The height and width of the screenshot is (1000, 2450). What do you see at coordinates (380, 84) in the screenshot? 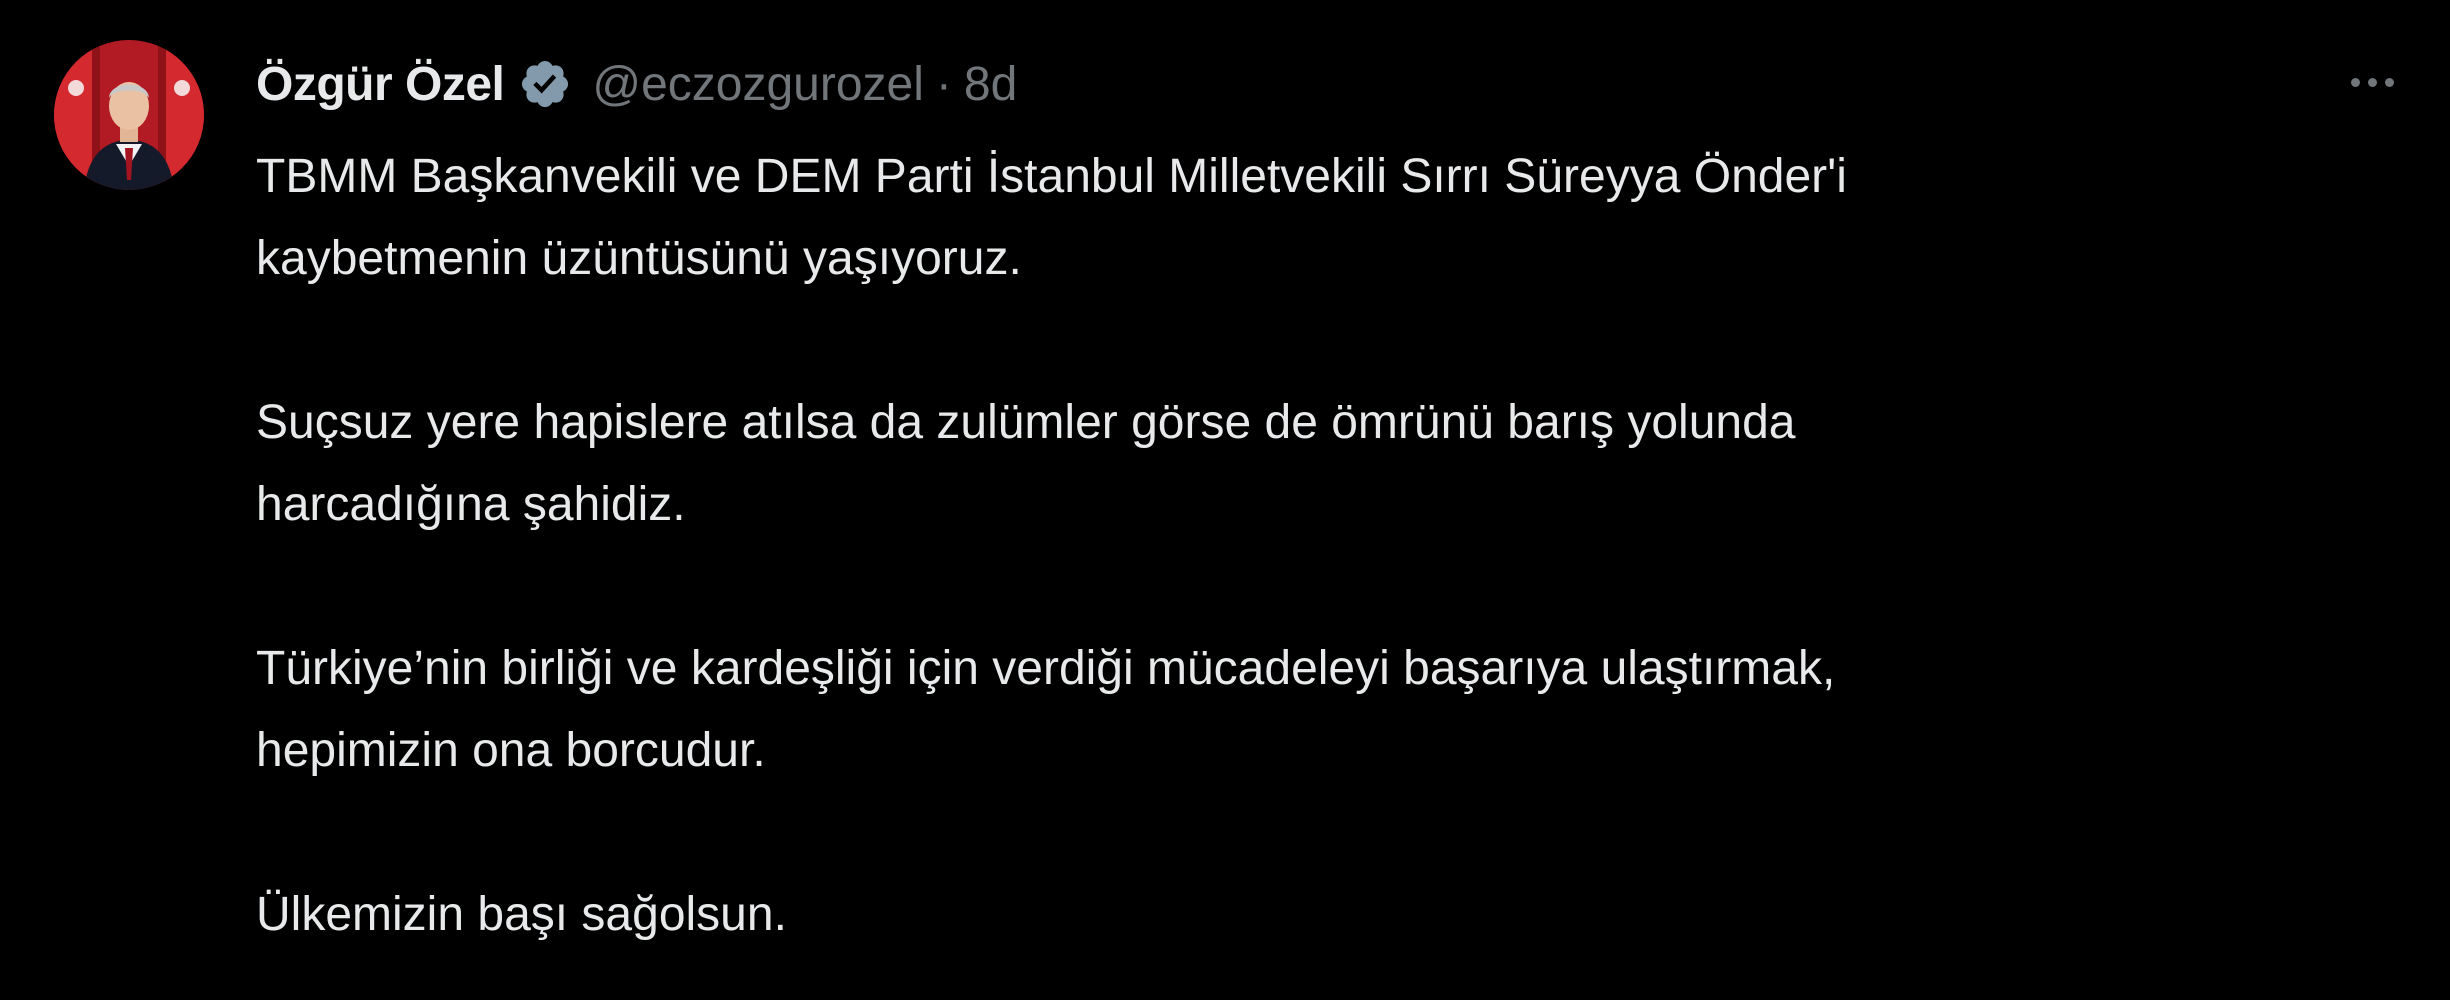
I see `author-display-name: Özgür Özel` at bounding box center [380, 84].